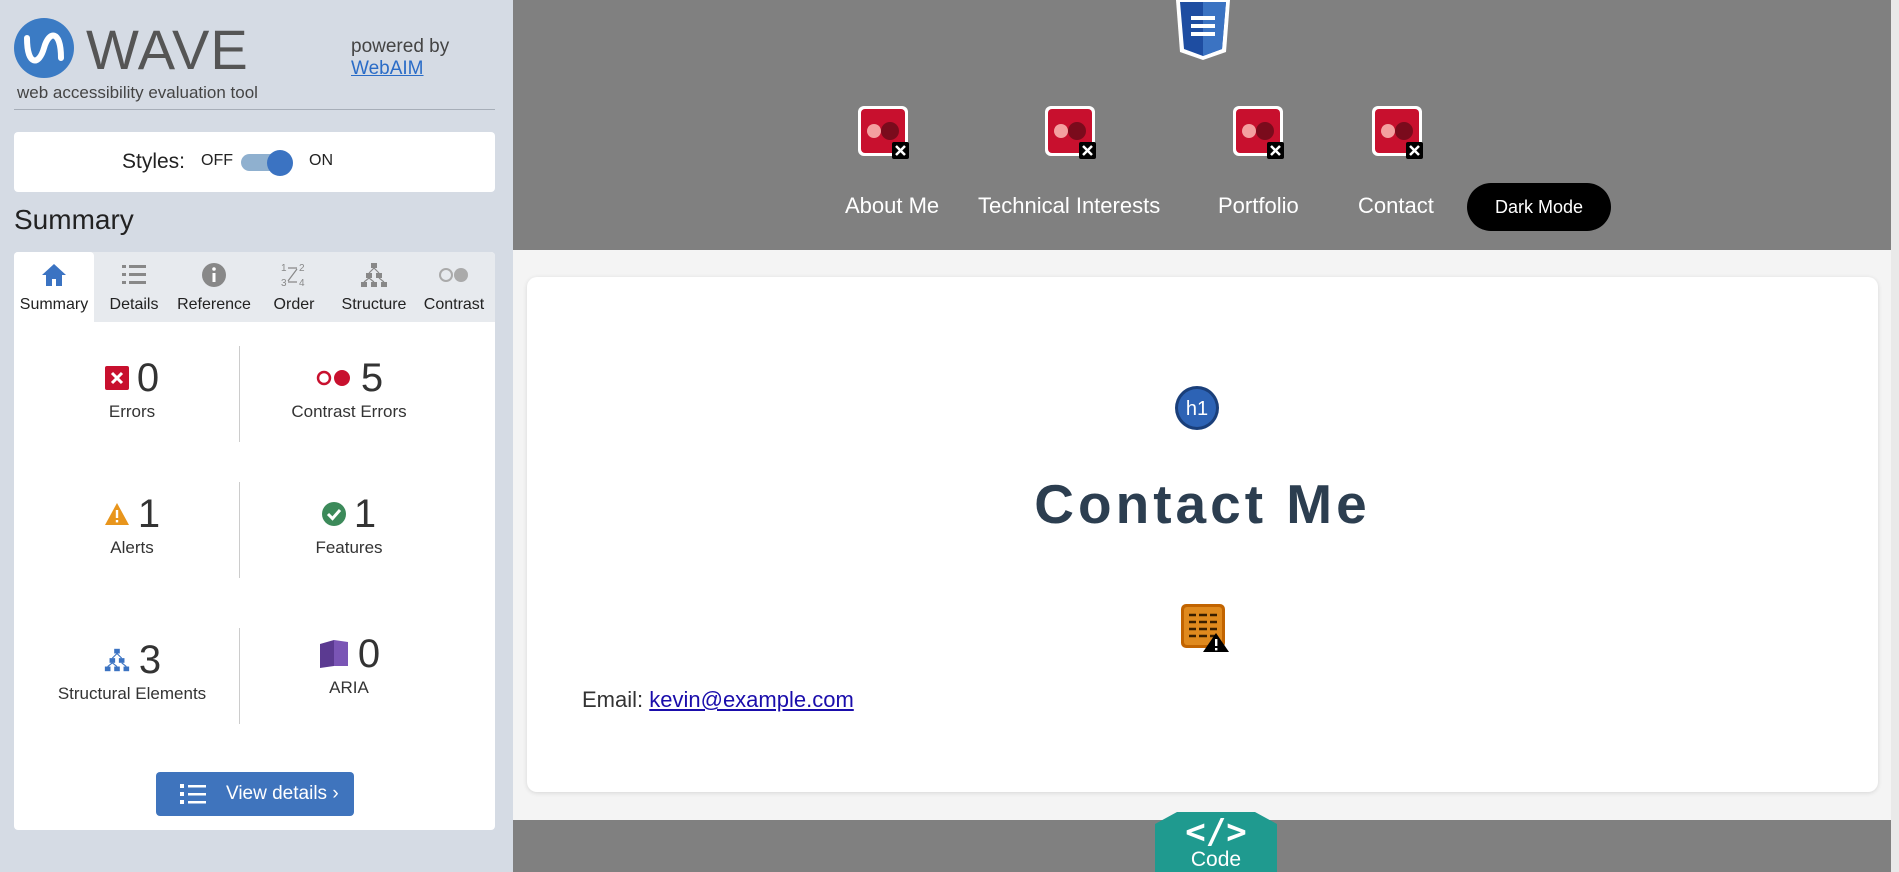  Describe the element at coordinates (333, 654) in the screenshot. I see `aria-icon` at that location.